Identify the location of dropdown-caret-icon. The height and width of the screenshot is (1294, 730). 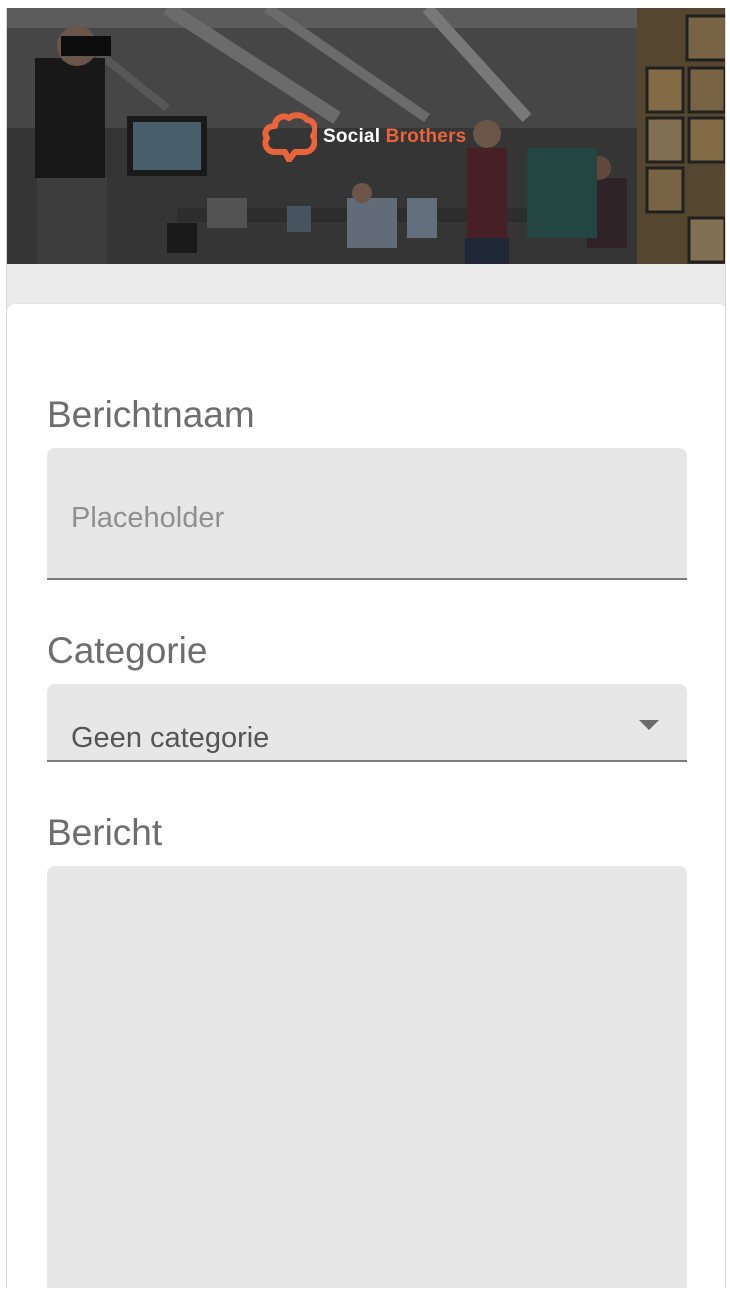
(649, 725).